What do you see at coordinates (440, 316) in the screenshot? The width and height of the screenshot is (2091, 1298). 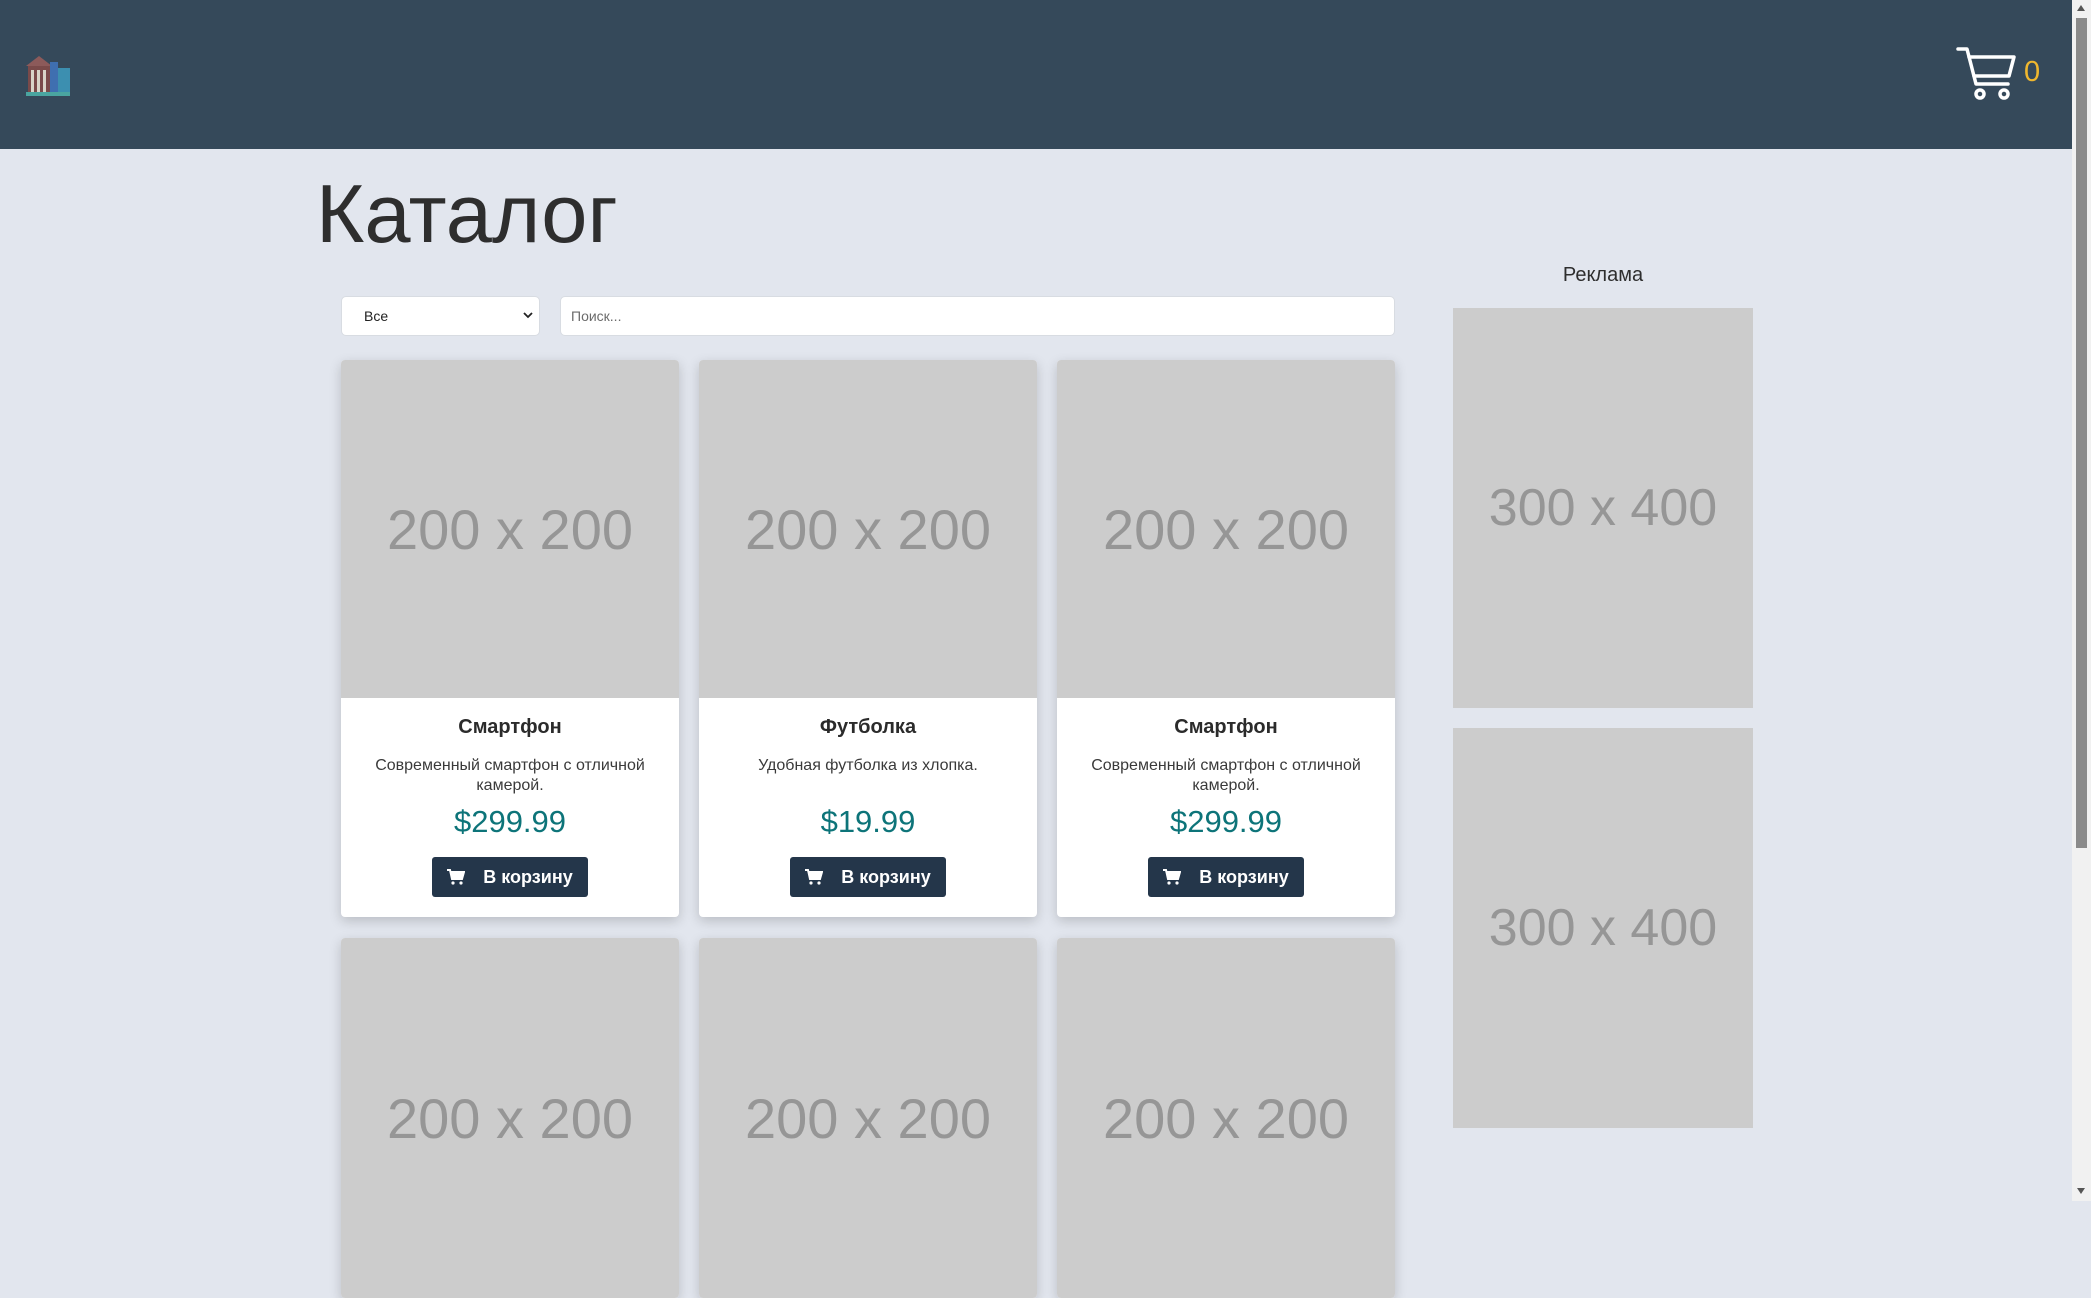 I see `category-filter-select: Все` at bounding box center [440, 316].